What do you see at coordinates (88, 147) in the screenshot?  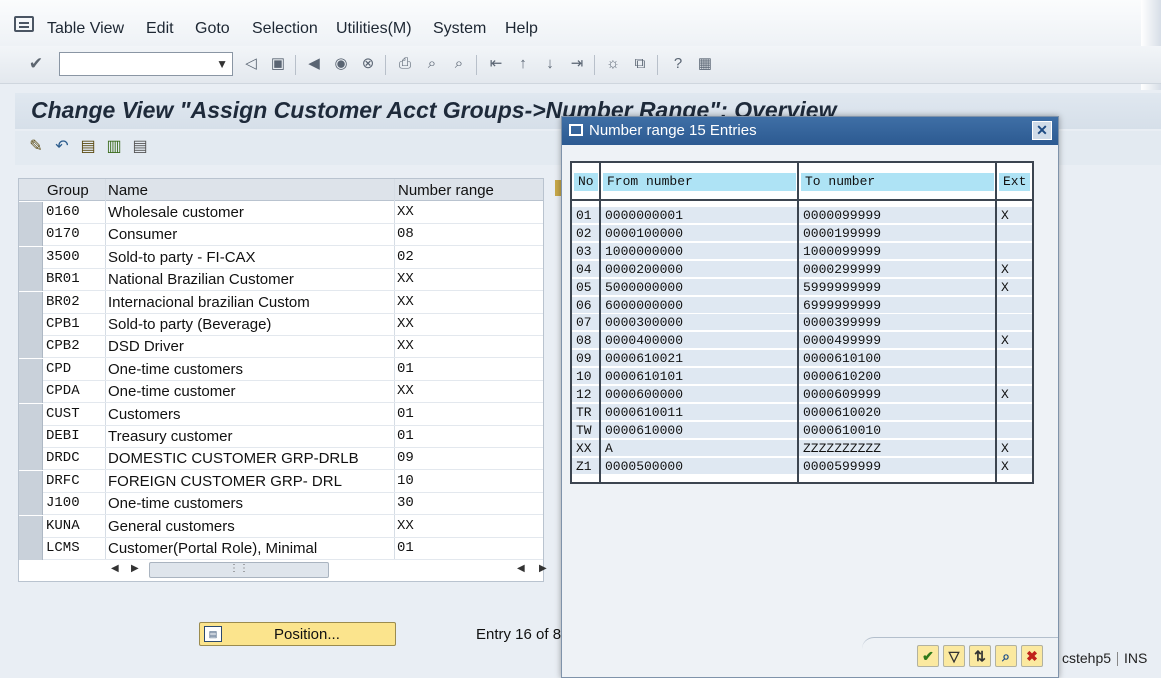 I see `select-all-icon: ▤` at bounding box center [88, 147].